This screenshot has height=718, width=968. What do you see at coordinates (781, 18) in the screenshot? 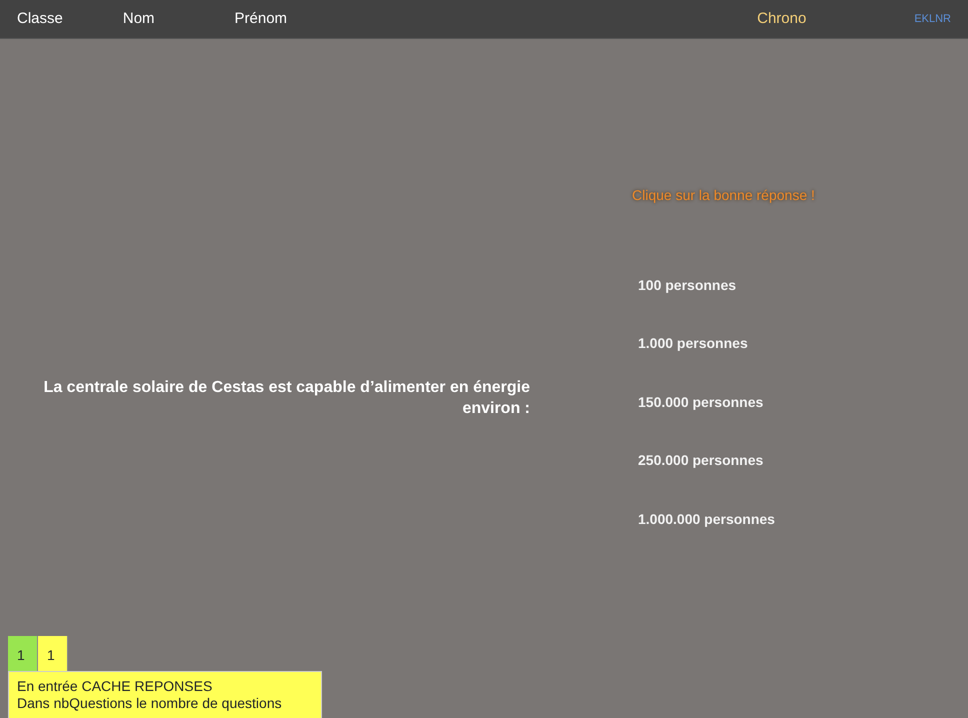
I see `chrono-label: Chrono` at bounding box center [781, 18].